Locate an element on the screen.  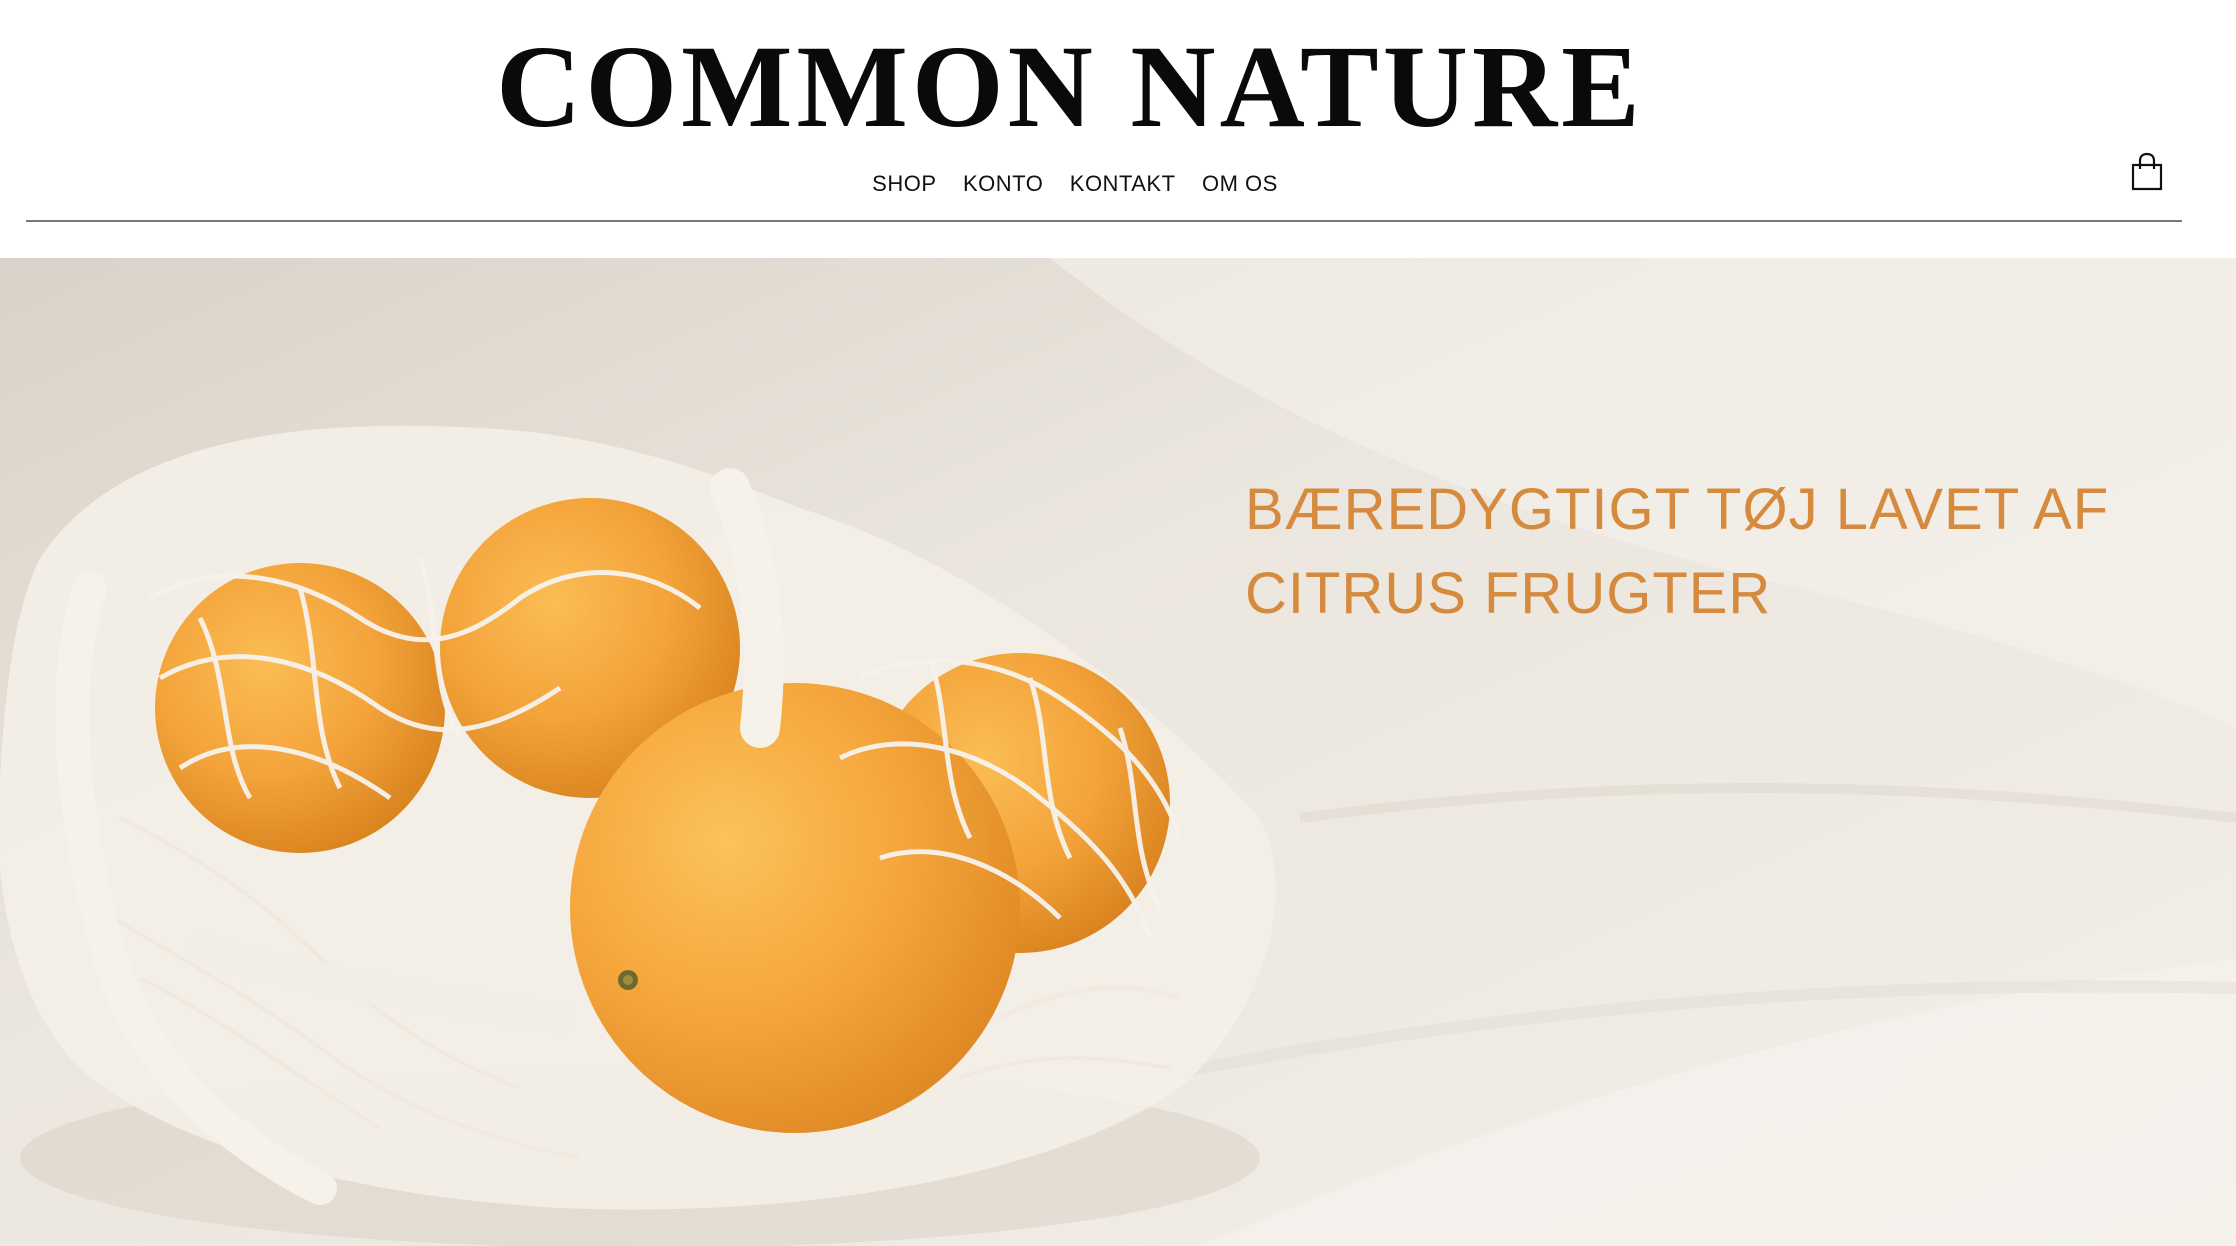
shopping-bag-icon is located at coordinates (2147, 171).